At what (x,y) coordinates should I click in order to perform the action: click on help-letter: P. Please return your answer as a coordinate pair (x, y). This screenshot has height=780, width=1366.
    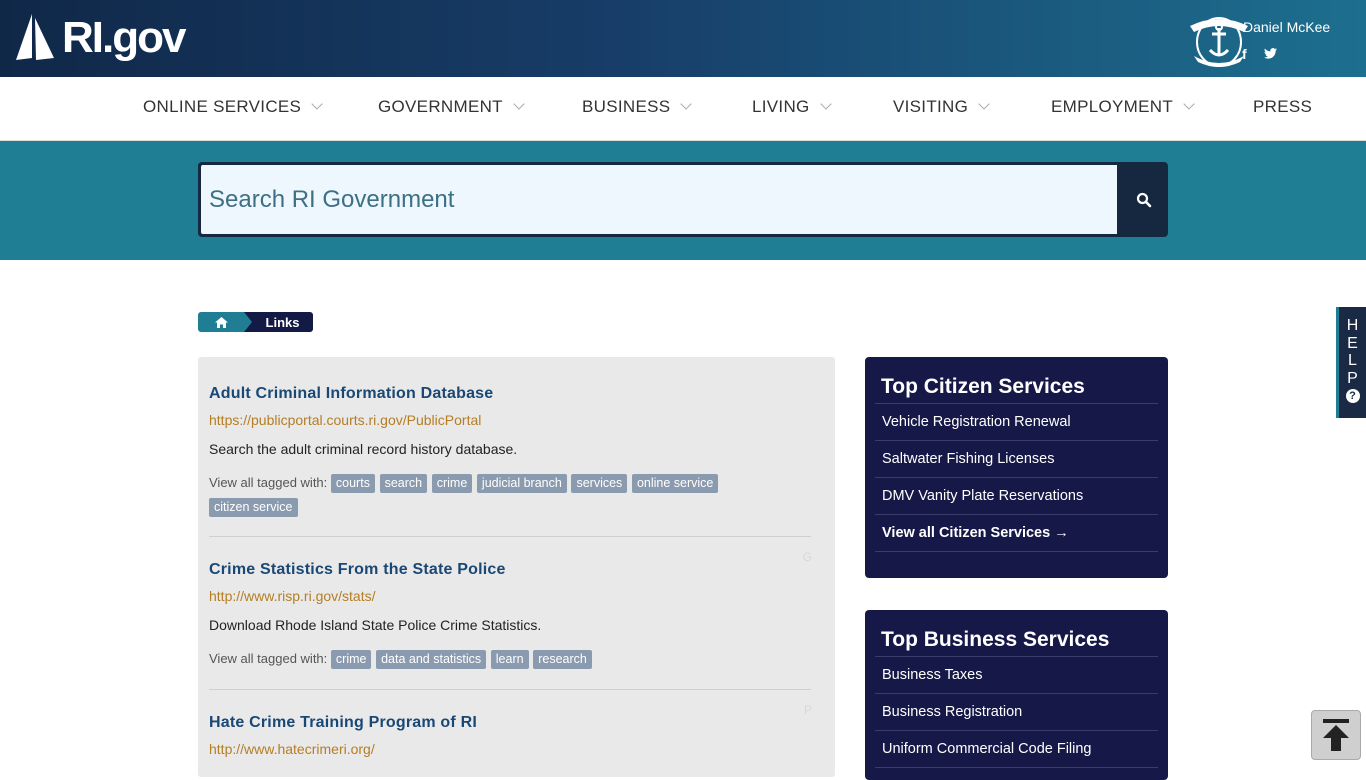
    Looking at the image, I should click on (1352, 378).